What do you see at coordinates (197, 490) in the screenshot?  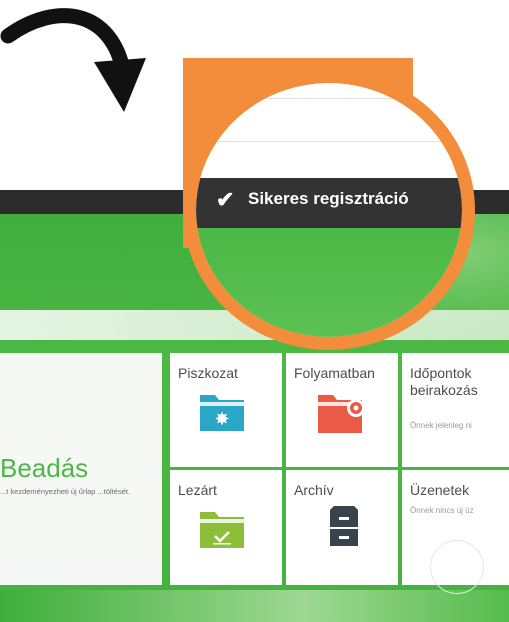 I see `tile-closed-label: Lezárt` at bounding box center [197, 490].